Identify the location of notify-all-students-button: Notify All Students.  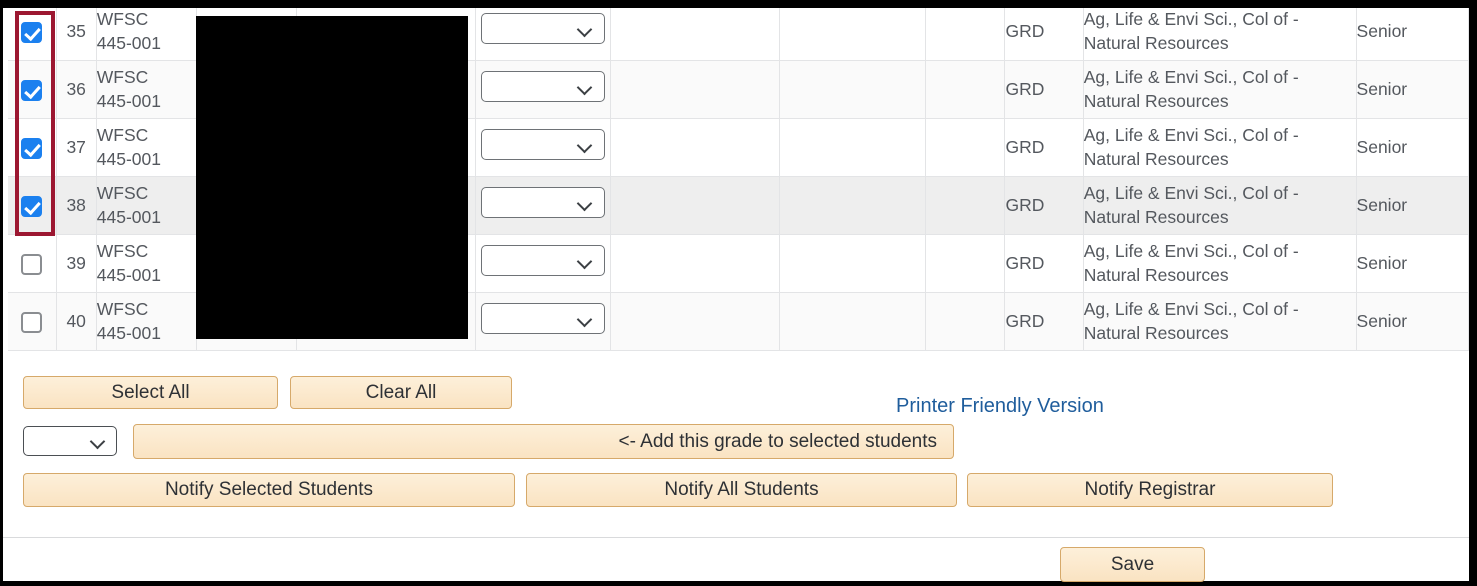
(741, 490).